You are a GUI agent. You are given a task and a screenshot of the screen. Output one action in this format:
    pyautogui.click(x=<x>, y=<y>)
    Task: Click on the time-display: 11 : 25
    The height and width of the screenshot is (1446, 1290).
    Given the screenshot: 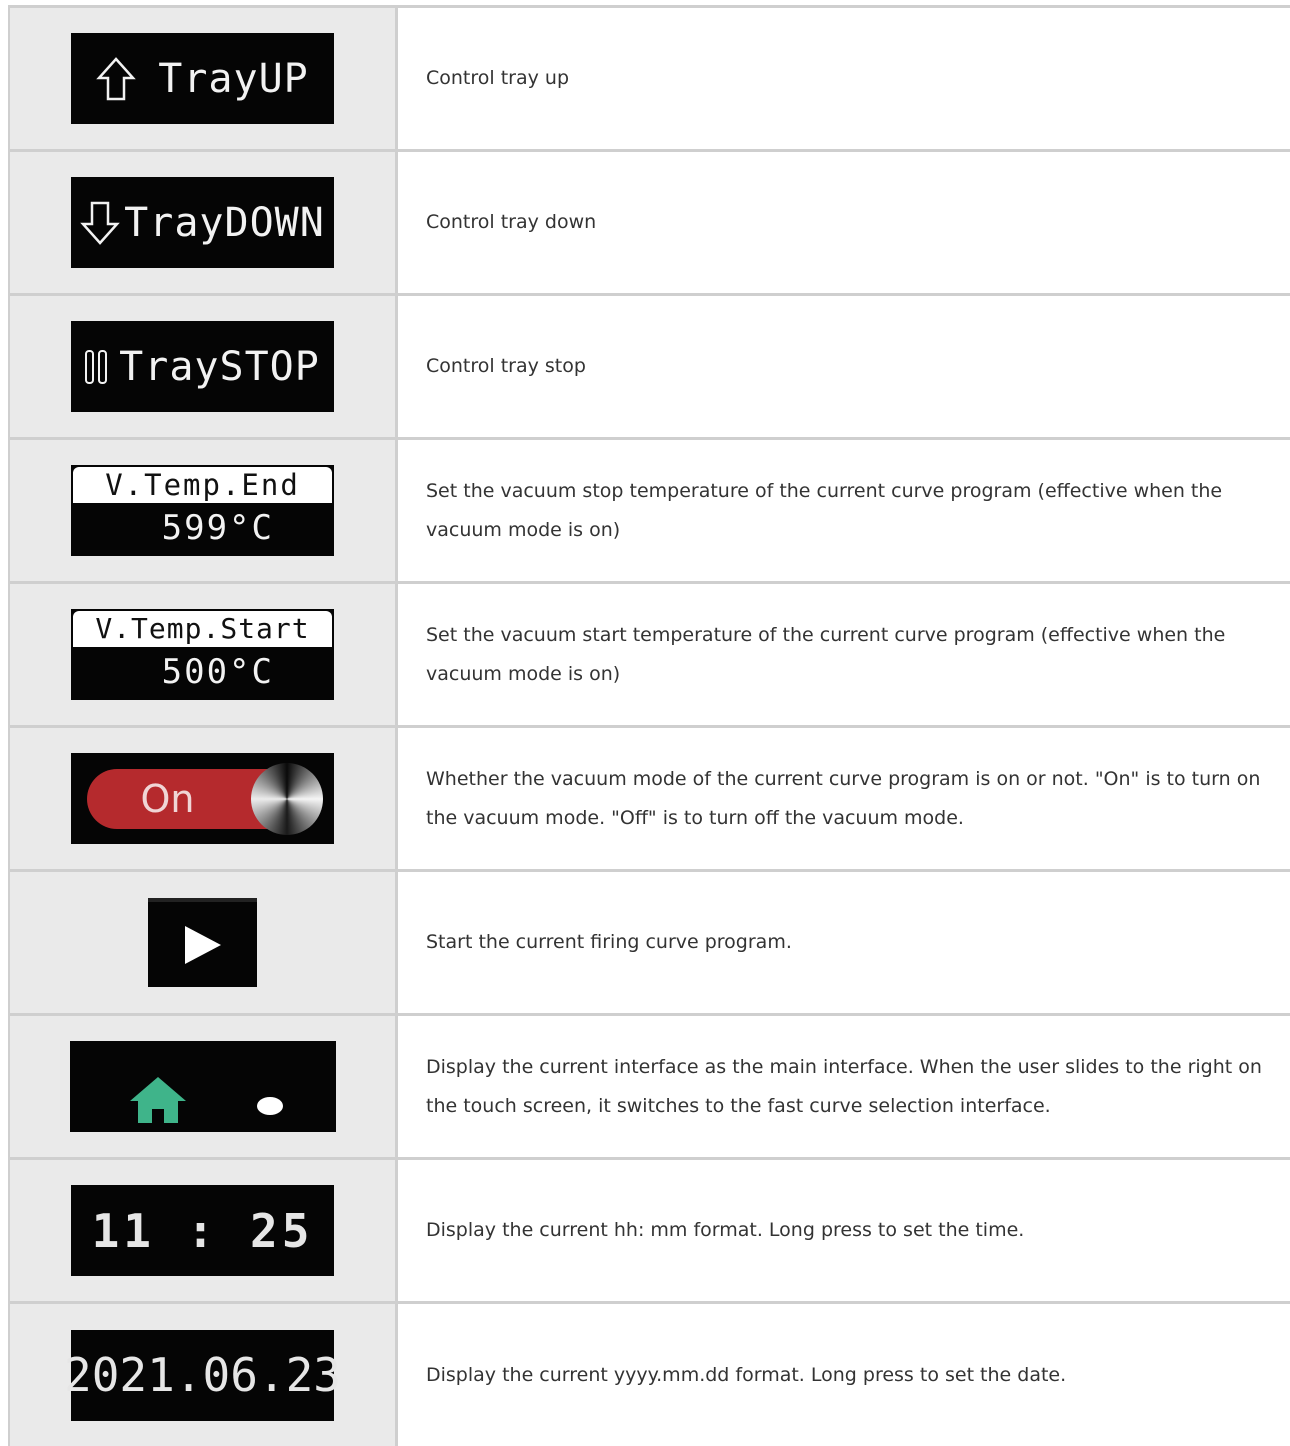 What is the action you would take?
    pyautogui.click(x=202, y=1230)
    